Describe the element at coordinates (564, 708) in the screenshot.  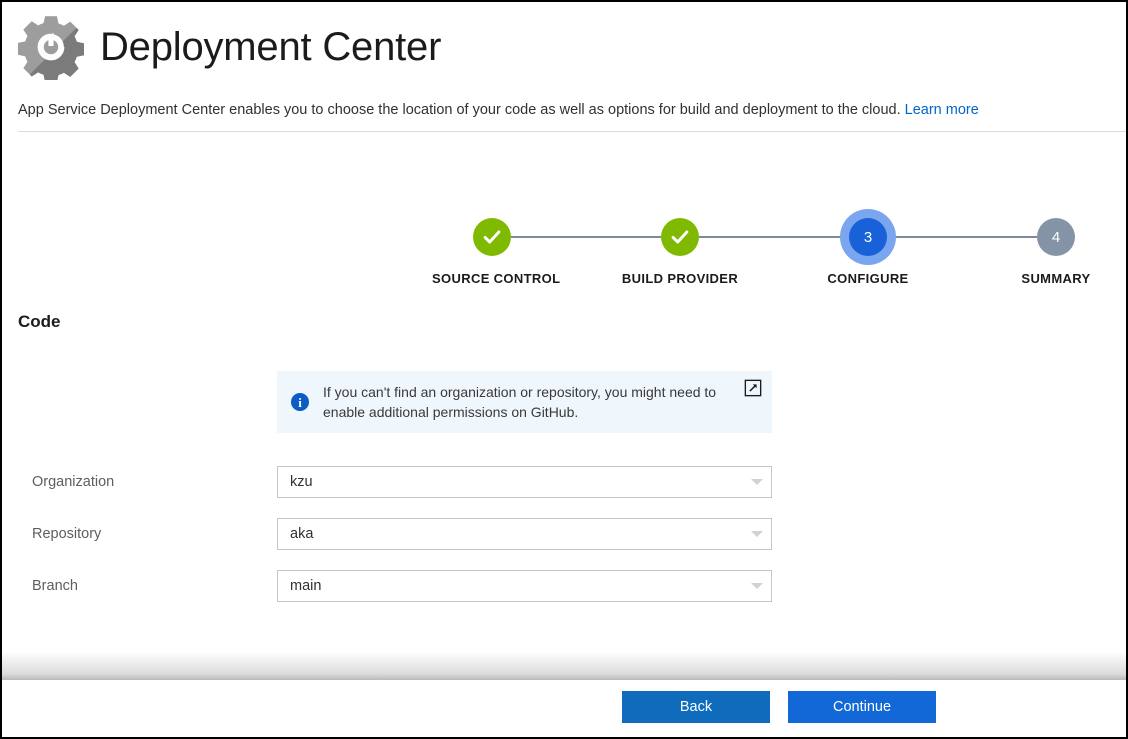
I see `footer-bar: Back Continue` at that location.